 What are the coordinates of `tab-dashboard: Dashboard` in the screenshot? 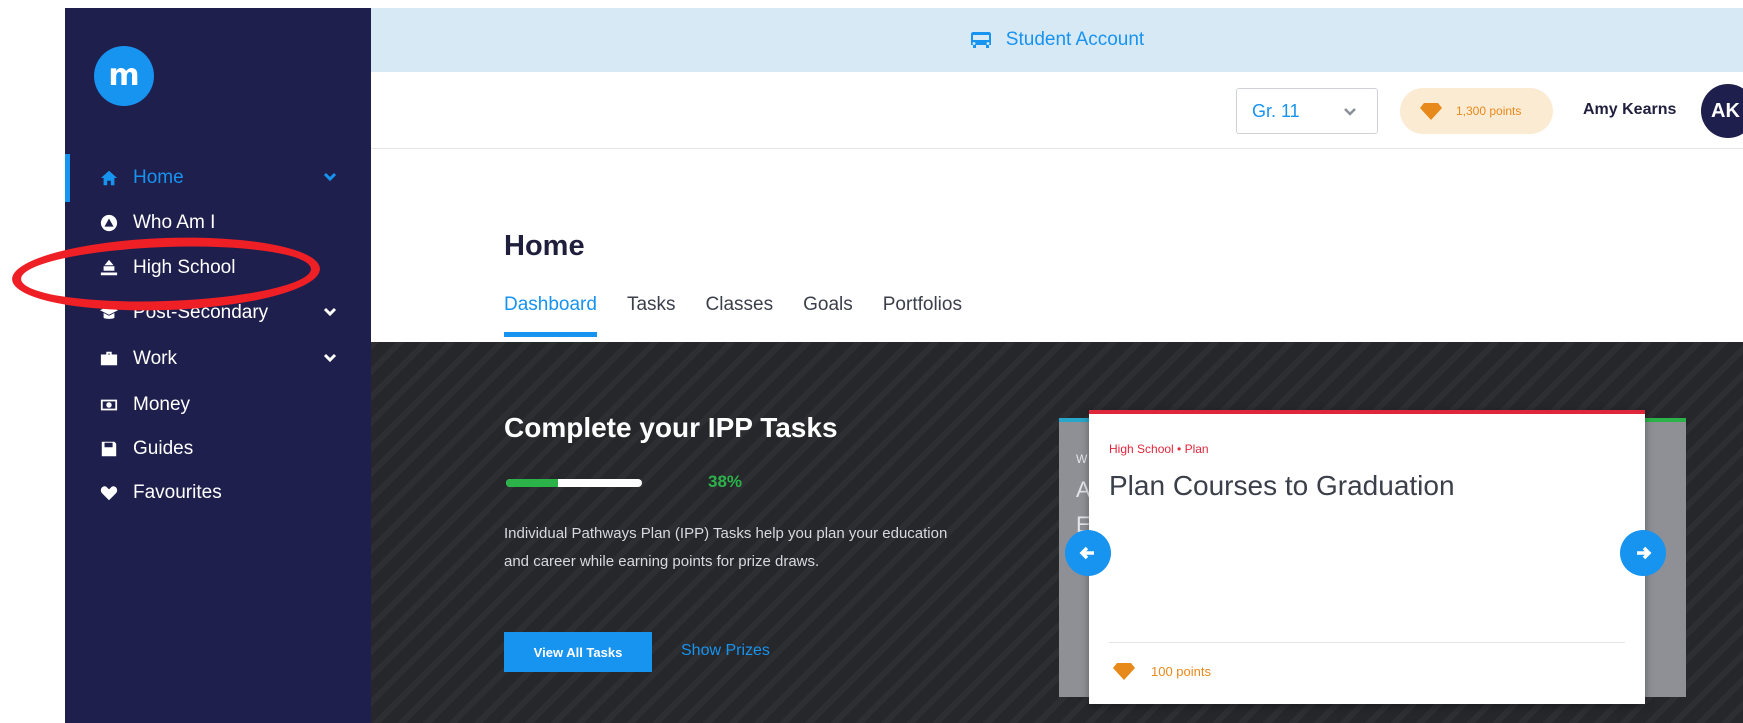 It's located at (550, 315).